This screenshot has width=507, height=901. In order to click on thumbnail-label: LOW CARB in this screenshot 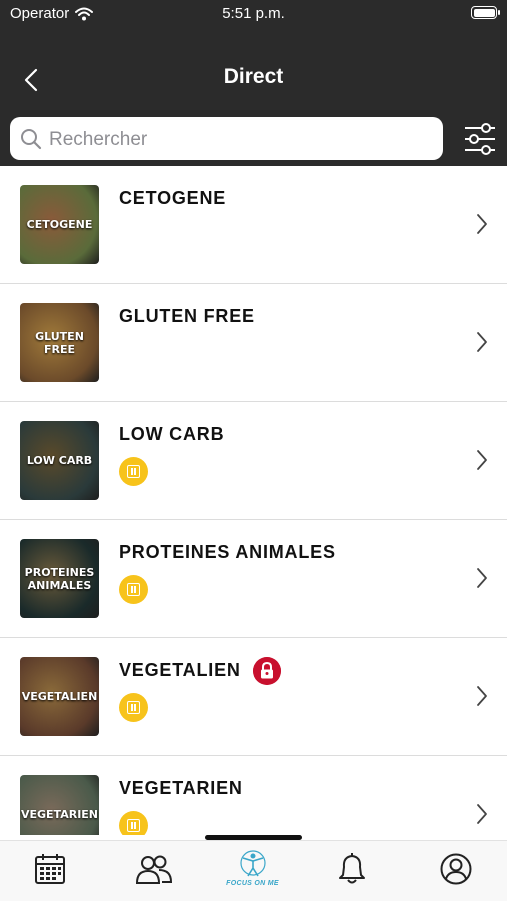, I will do `click(59, 460)`.